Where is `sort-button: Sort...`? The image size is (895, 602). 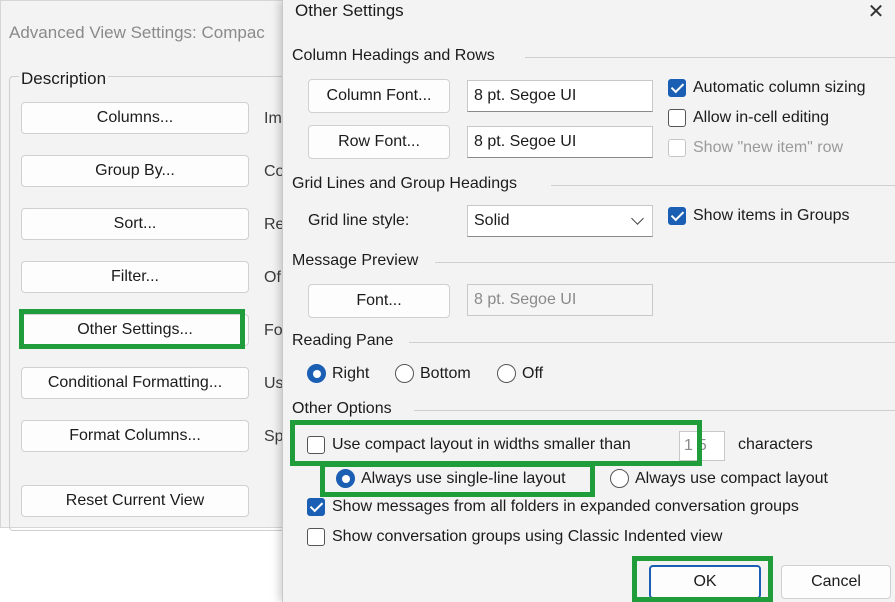
sort-button: Sort... is located at coordinates (135, 224).